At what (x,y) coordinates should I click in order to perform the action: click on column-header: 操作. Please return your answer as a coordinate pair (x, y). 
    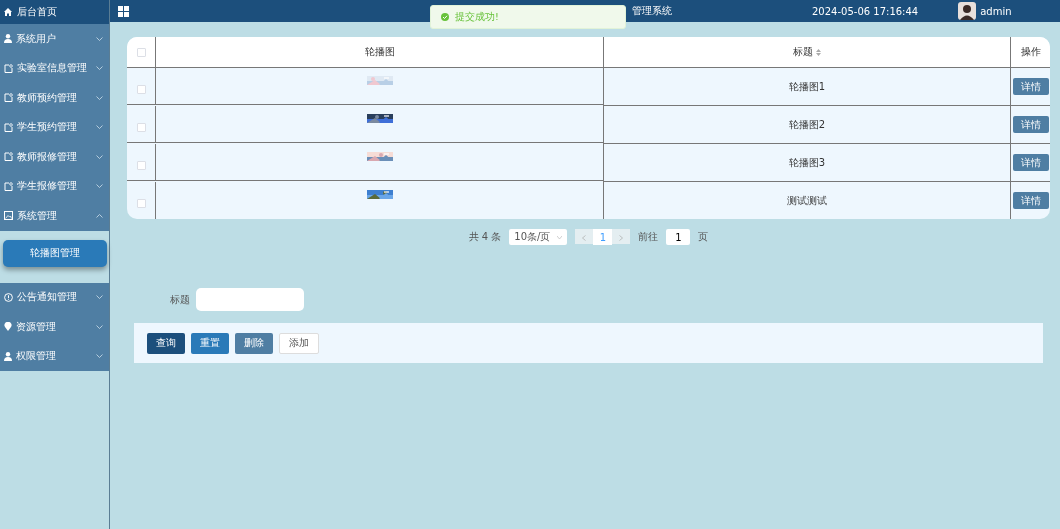
    Looking at the image, I should click on (1030, 52).